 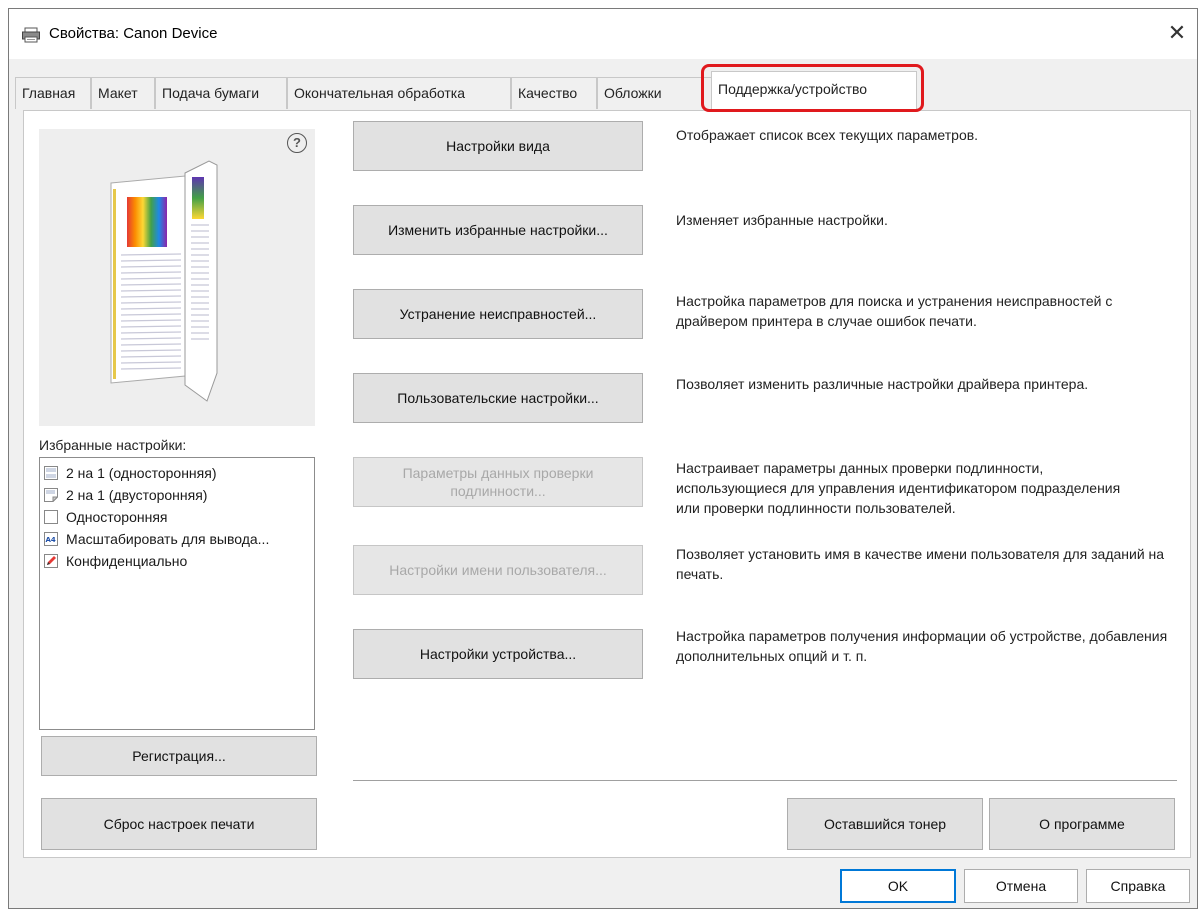 What do you see at coordinates (137, 495) in the screenshot?
I see `list-item-label: 2 на 1 (двусторонняя)` at bounding box center [137, 495].